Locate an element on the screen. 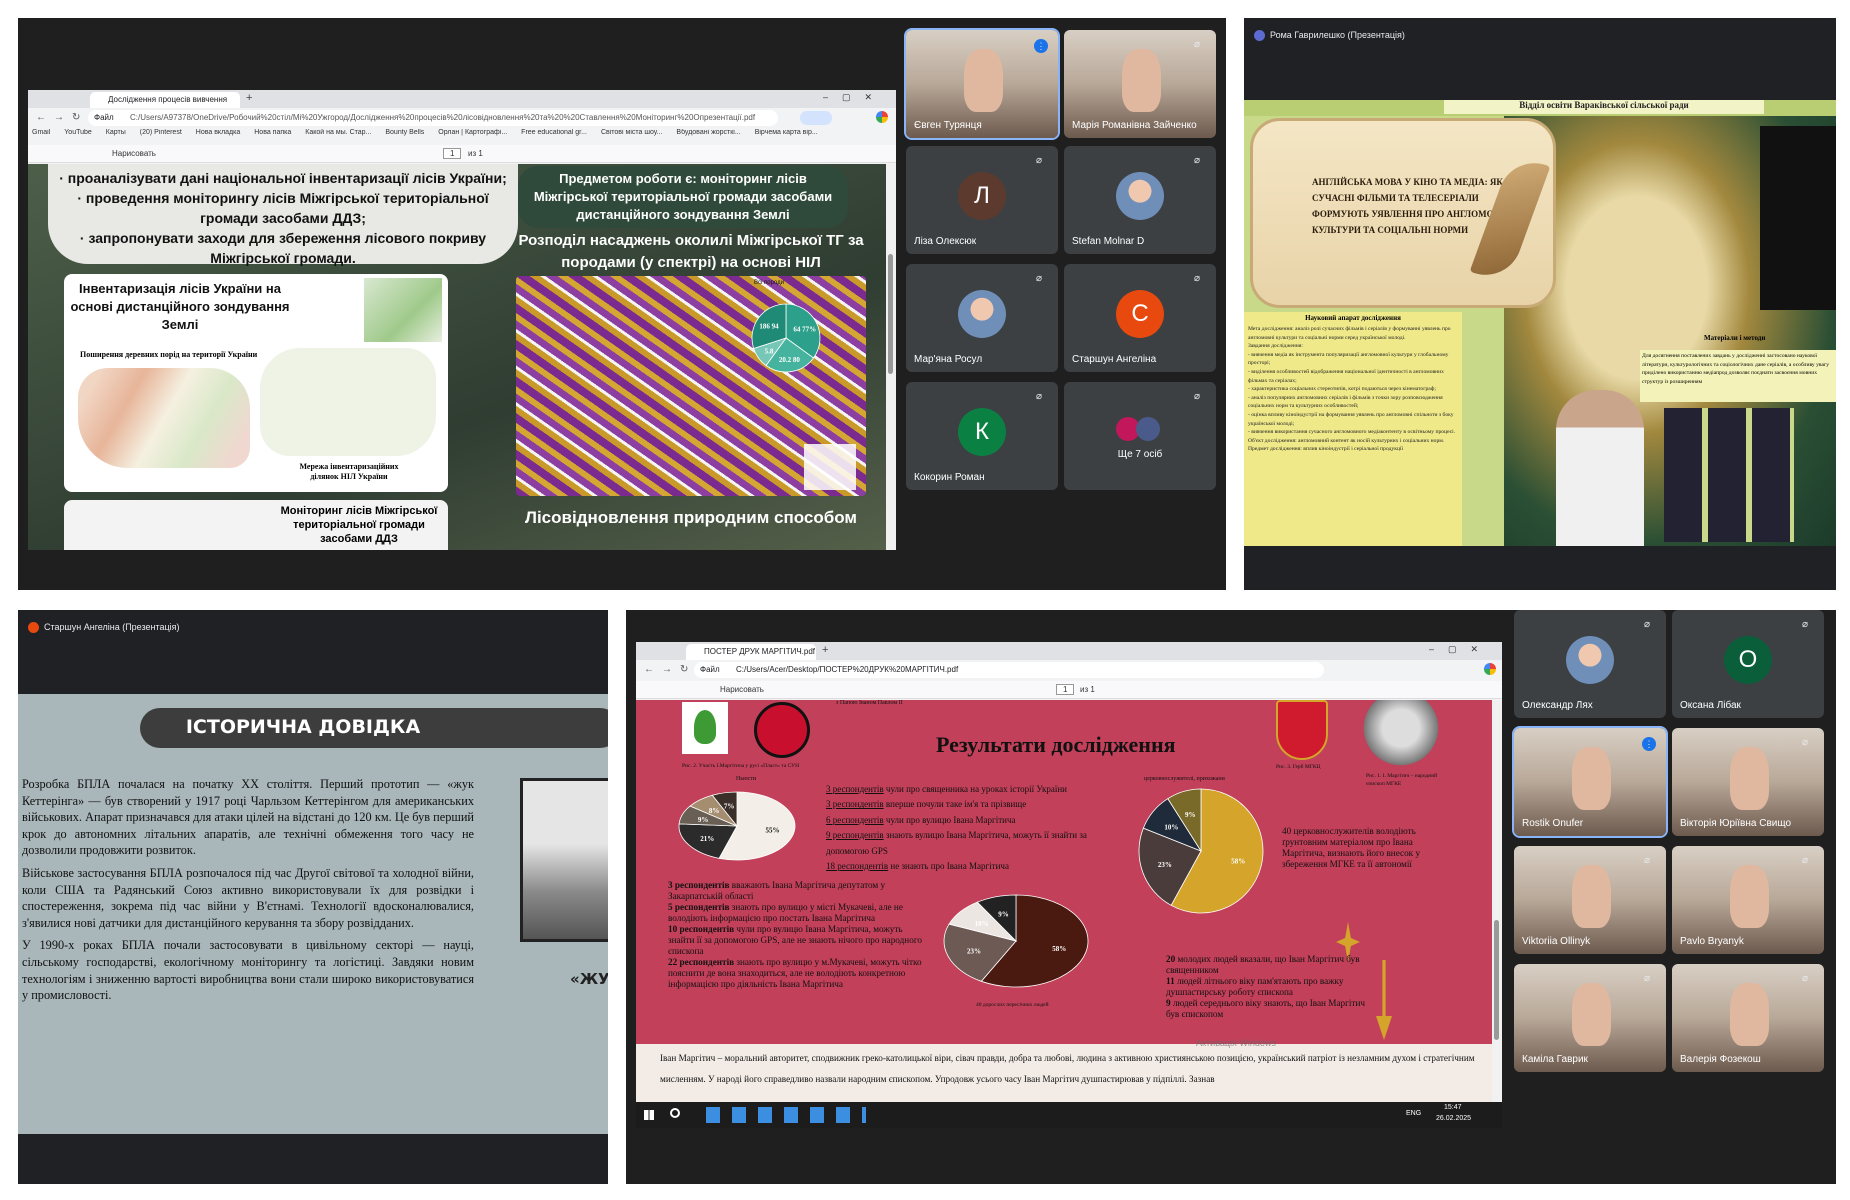 The image size is (1850, 1200). survey-pie-2-label: 23% is located at coordinates (974, 952).